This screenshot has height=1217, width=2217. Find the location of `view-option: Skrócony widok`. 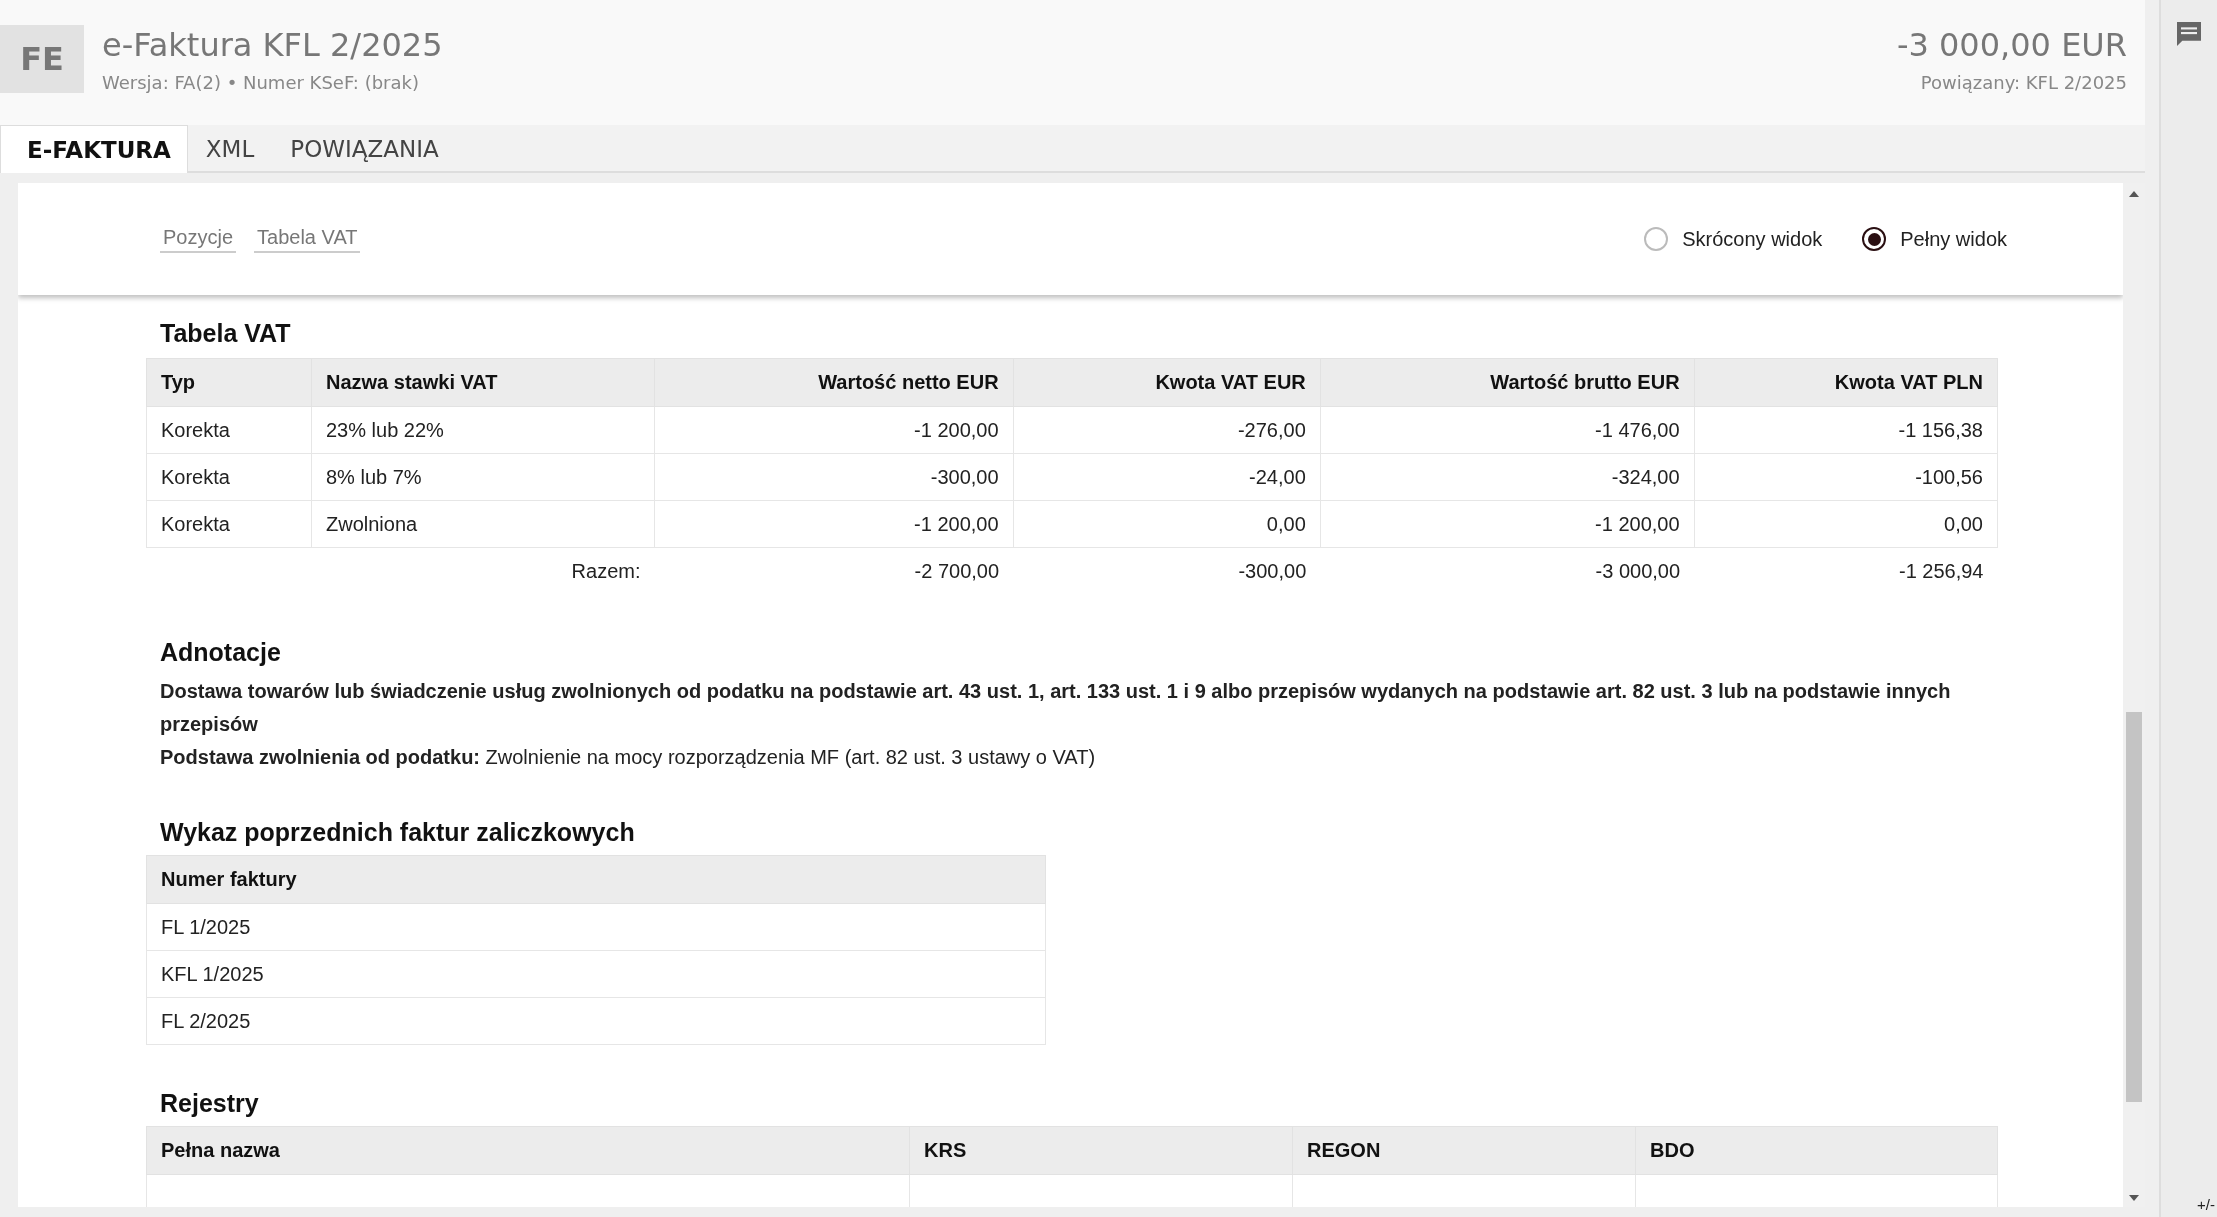

view-option: Skrócony widok is located at coordinates (1733, 239).